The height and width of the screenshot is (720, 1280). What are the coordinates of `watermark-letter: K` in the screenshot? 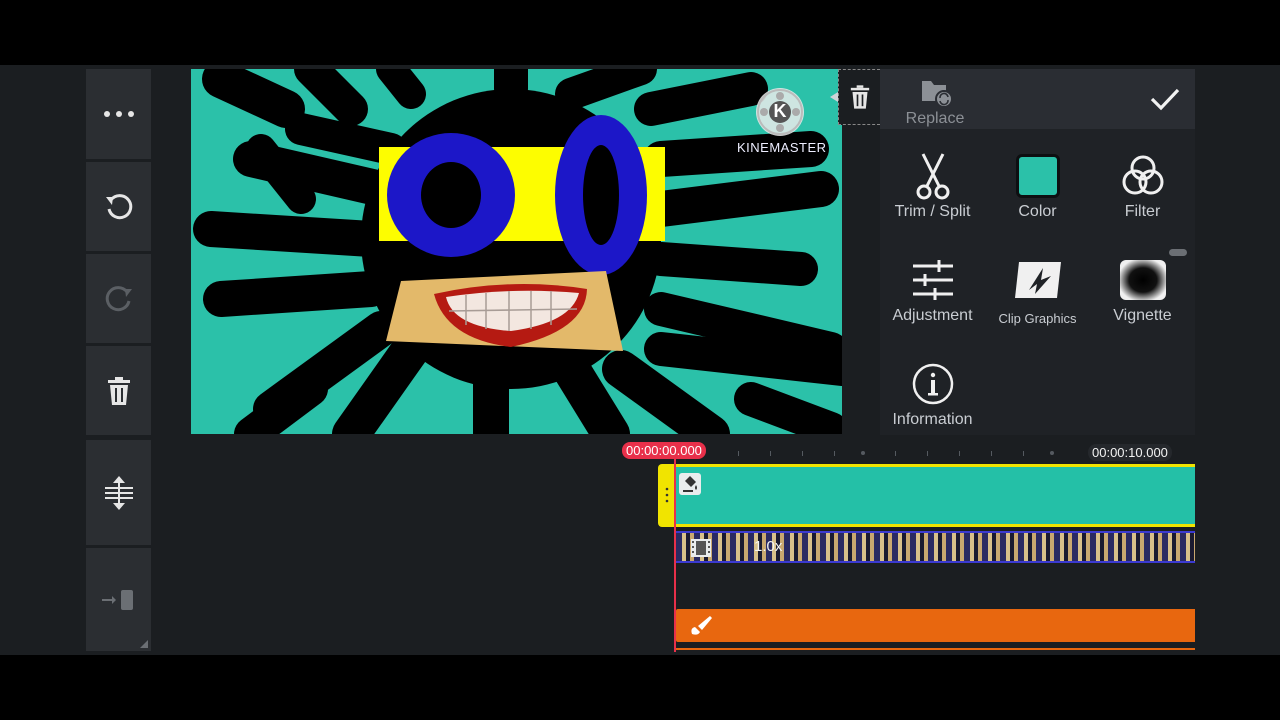 It's located at (780, 111).